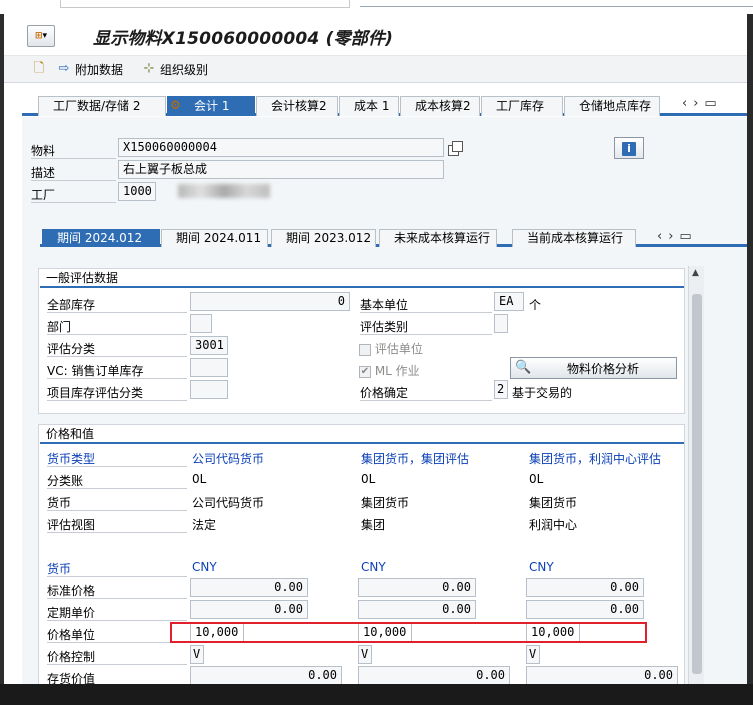 The height and width of the screenshot is (705, 753). Describe the element at coordinates (602, 675) in the screenshot. I see `inventory-value-col3: 0.00` at that location.